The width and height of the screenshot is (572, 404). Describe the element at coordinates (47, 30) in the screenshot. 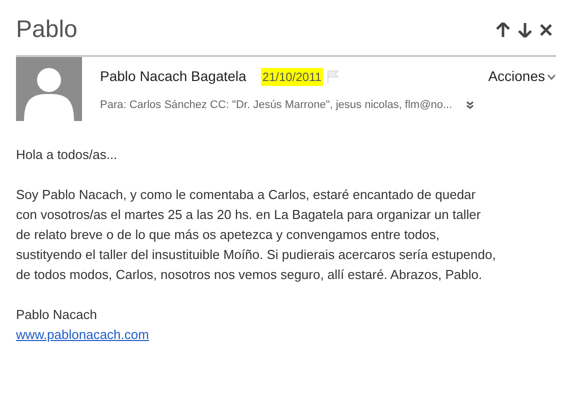

I see `window-title: Pablo` at that location.